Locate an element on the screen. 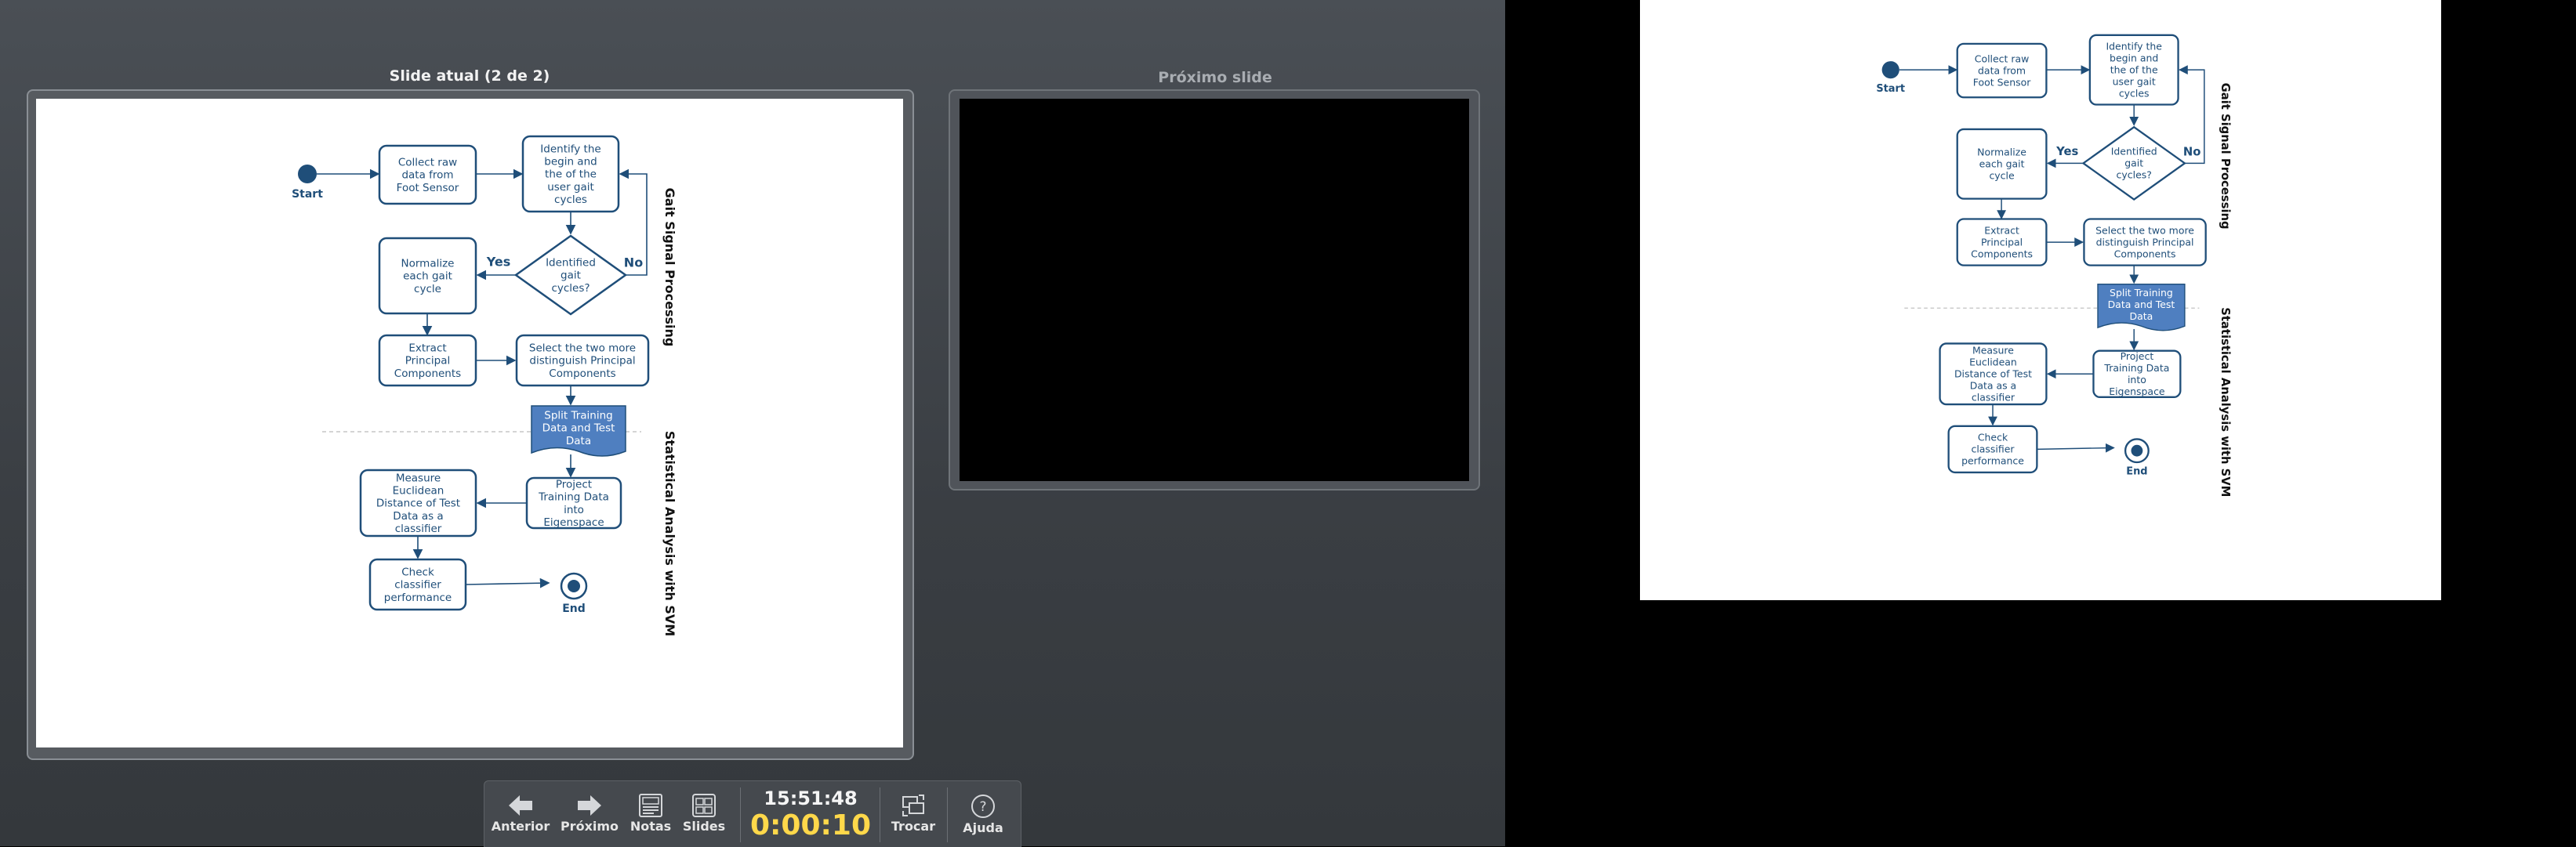 This screenshot has height=847, width=2576. check-node-label: classifier is located at coordinates (1993, 449).